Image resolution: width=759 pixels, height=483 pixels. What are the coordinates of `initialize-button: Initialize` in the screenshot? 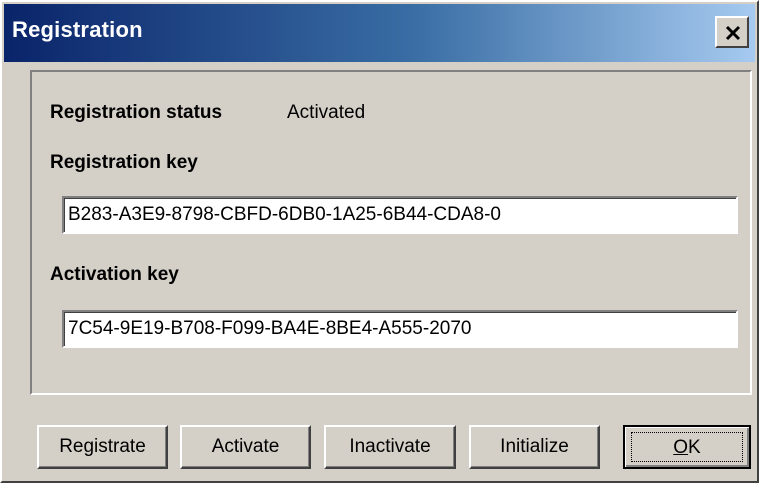 It's located at (534, 447).